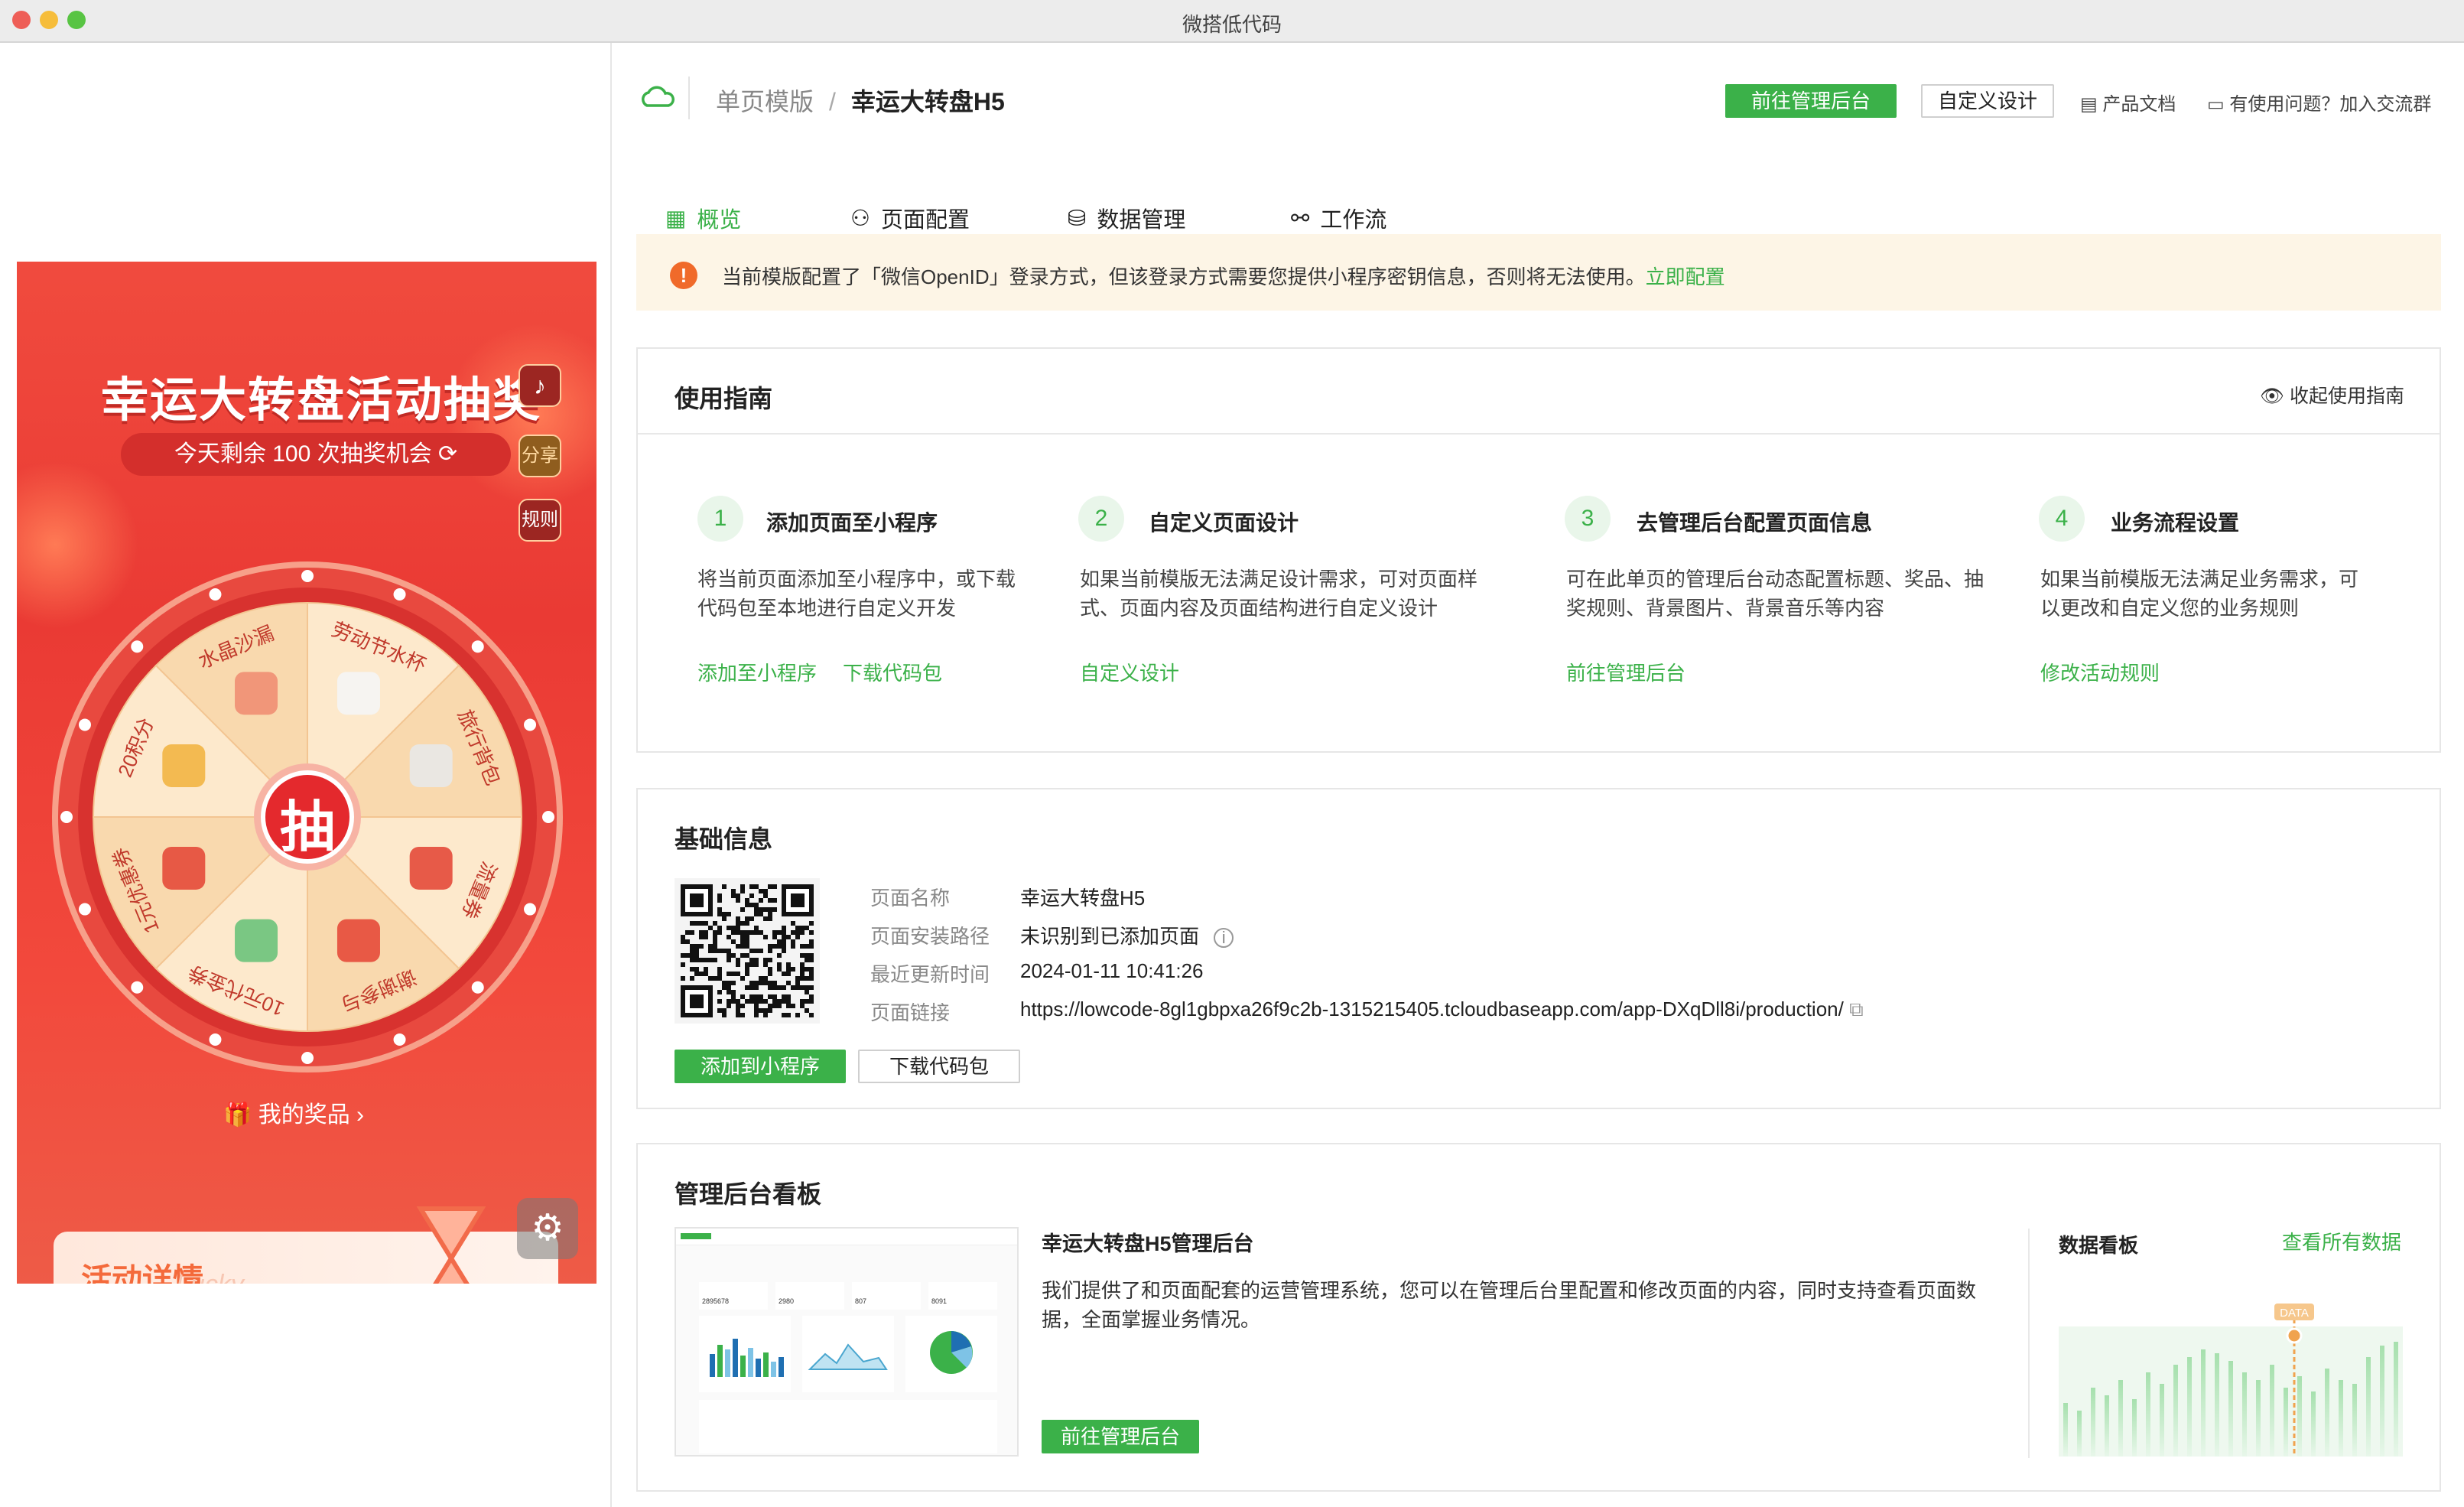 The image size is (2464, 1507). Describe the element at coordinates (1856, 1009) in the screenshot. I see `copy-icon: ⧉` at that location.